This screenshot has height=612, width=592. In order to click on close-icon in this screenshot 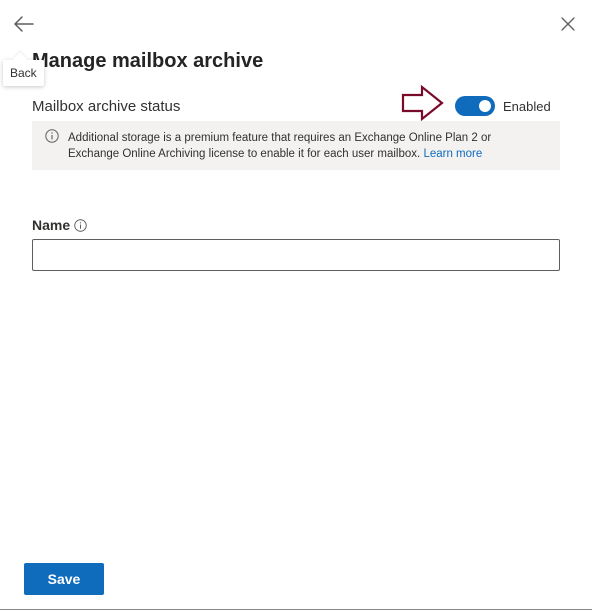, I will do `click(568, 24)`.